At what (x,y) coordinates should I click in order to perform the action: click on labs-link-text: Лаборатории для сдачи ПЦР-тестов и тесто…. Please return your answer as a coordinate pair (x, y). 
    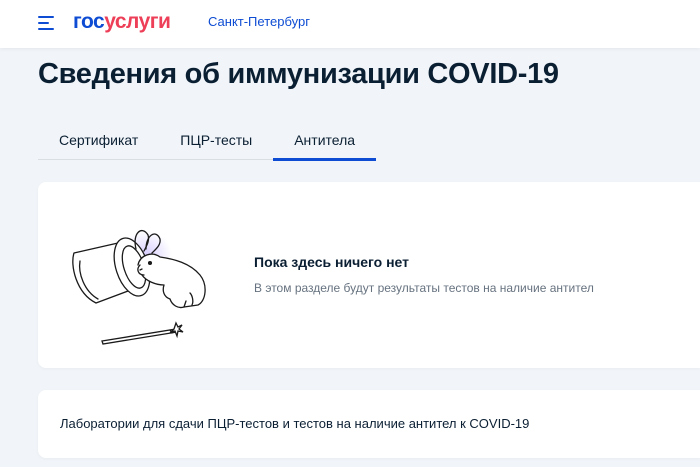
    Looking at the image, I should click on (294, 423).